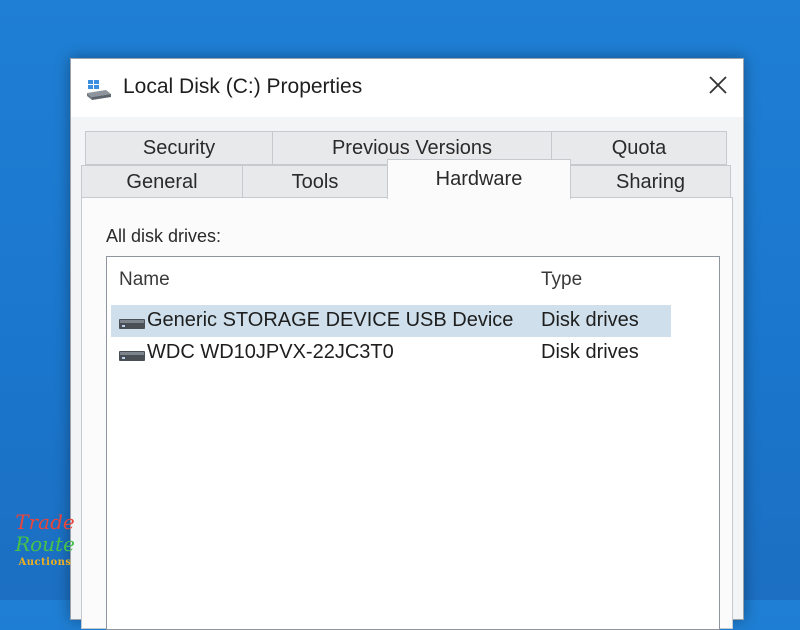 This screenshot has width=800, height=630. What do you see at coordinates (99, 90) in the screenshot?
I see `drive-window-icon` at bounding box center [99, 90].